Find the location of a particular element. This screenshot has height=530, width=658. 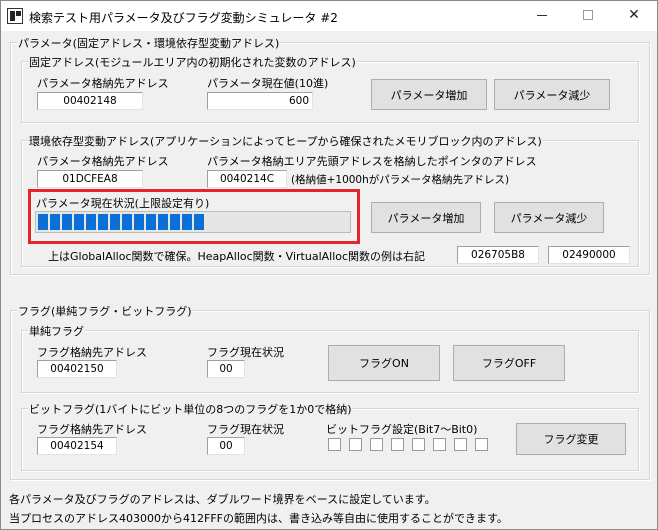

bit-flag-address-field: 00402154 is located at coordinates (77, 446).